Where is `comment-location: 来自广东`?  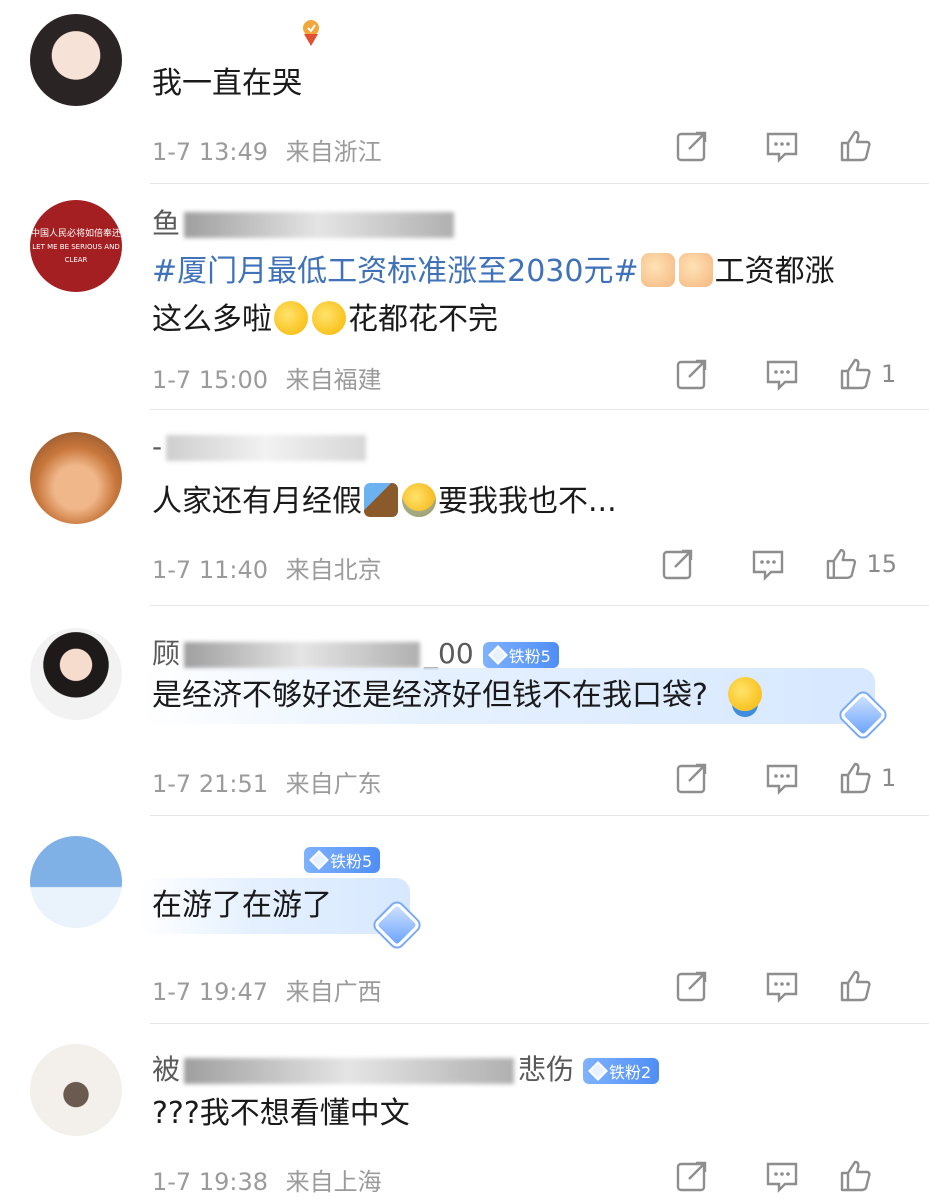 comment-location: 来自广东 is located at coordinates (333, 784).